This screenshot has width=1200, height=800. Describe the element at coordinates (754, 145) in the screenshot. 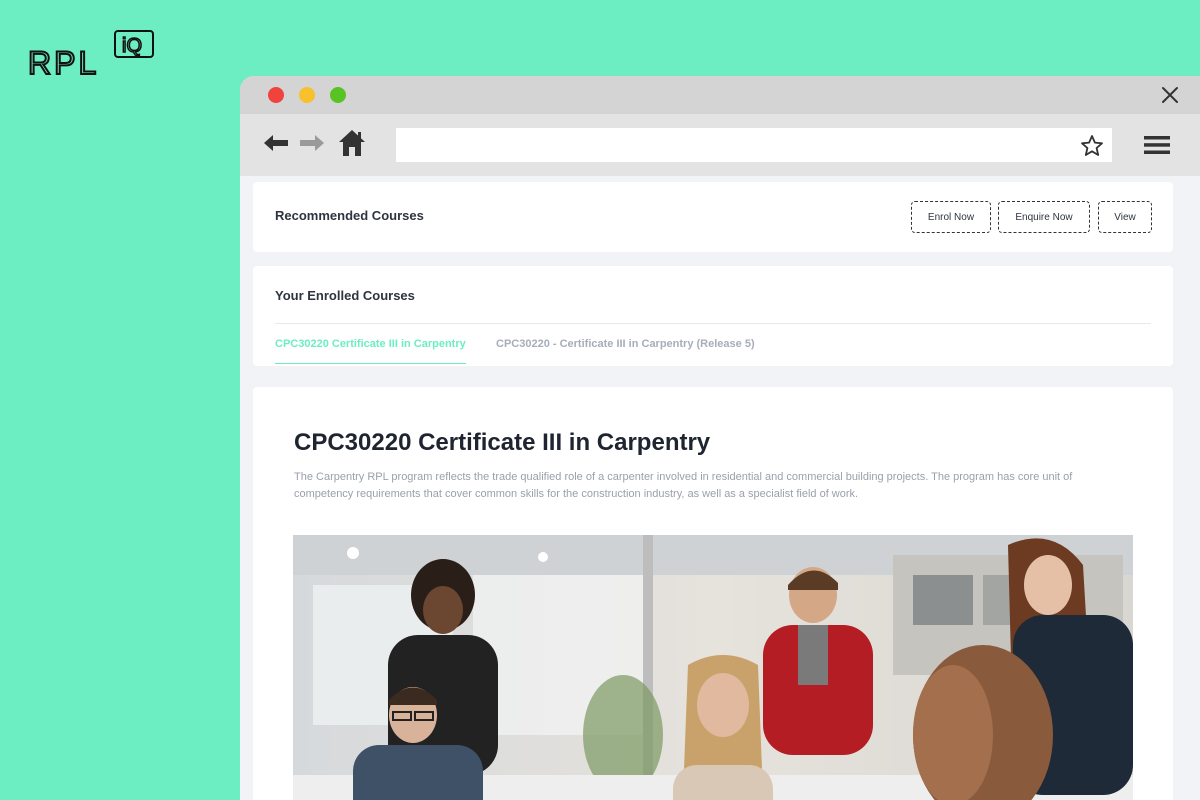

I see `address-bar-input` at that location.